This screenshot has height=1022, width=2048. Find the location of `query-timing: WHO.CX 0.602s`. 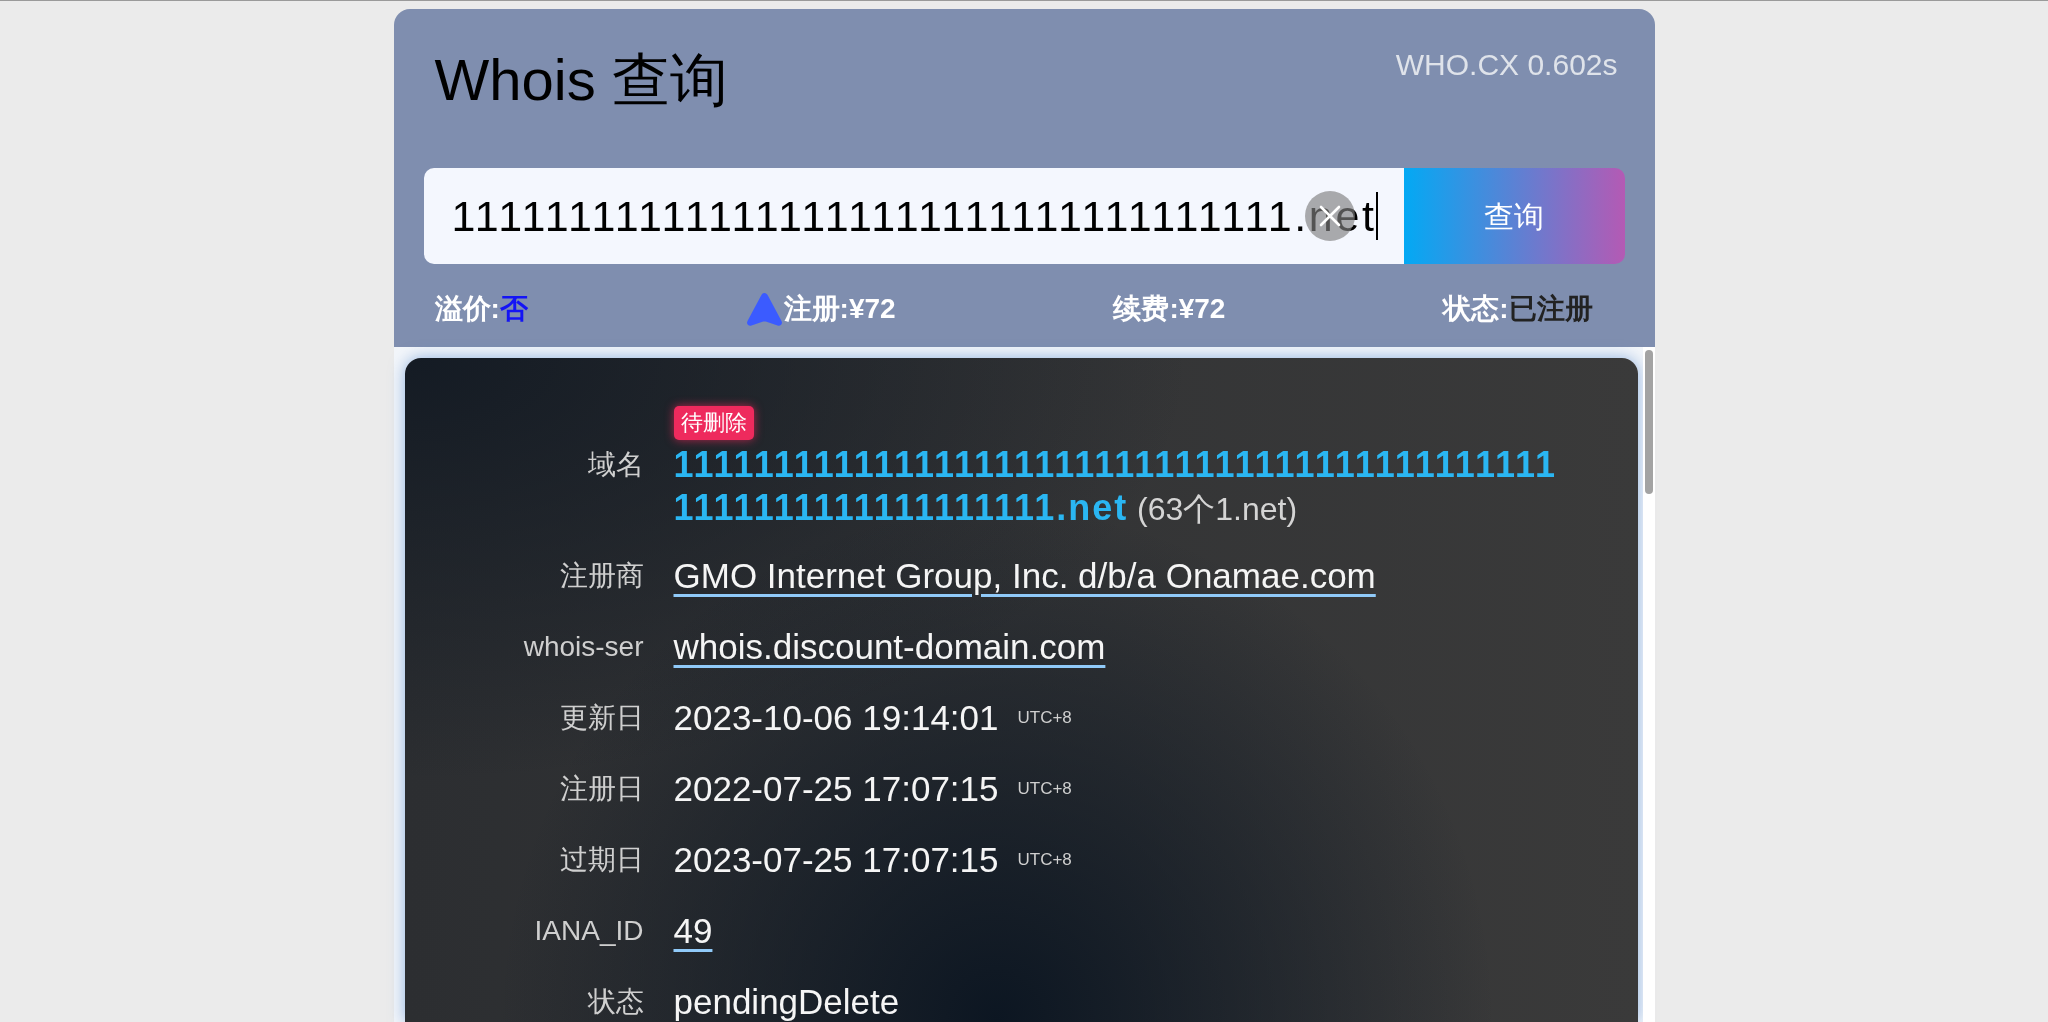

query-timing: WHO.CX 0.602s is located at coordinates (1506, 65).